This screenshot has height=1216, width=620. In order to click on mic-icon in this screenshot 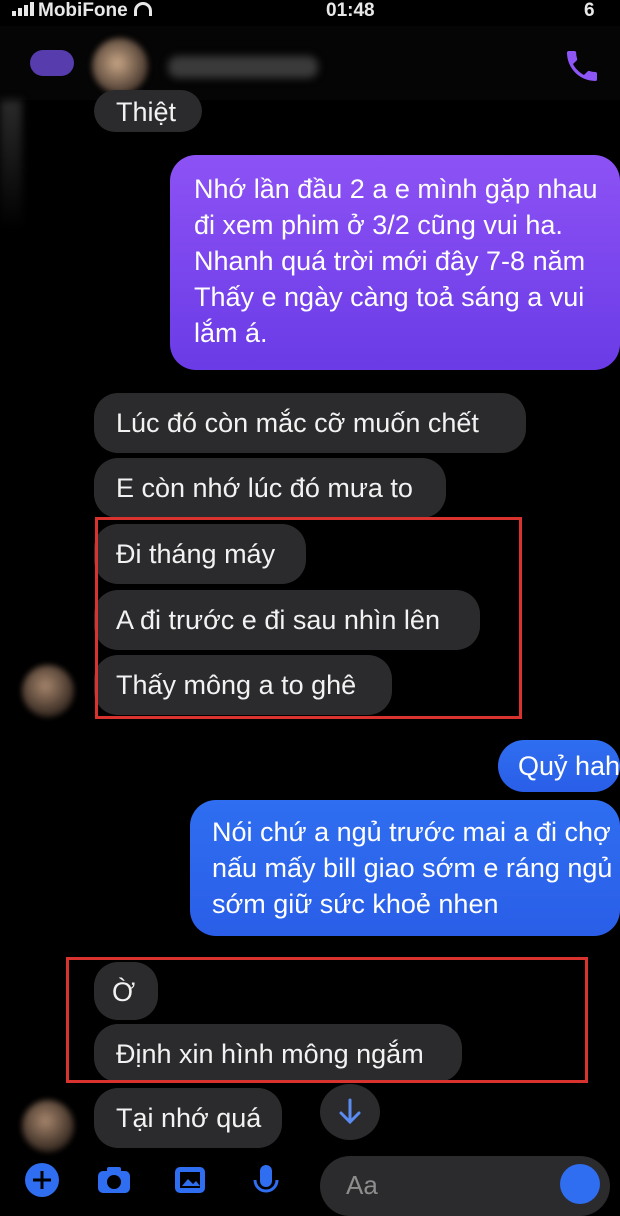, I will do `click(266, 1180)`.